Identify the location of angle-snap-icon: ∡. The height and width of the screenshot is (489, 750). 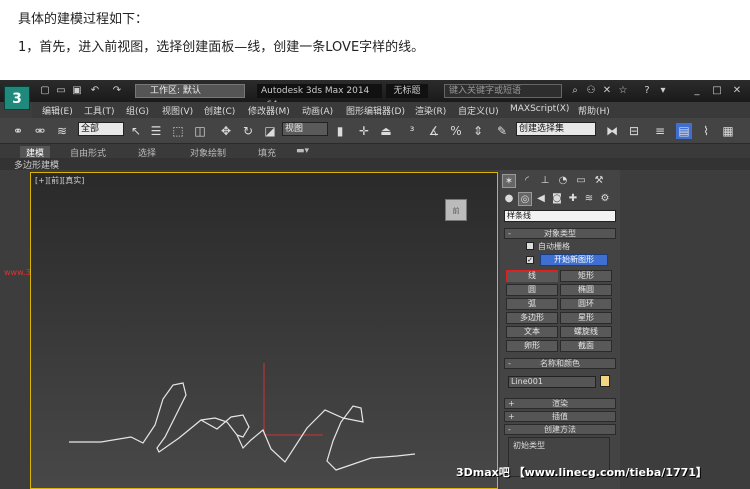
(434, 131).